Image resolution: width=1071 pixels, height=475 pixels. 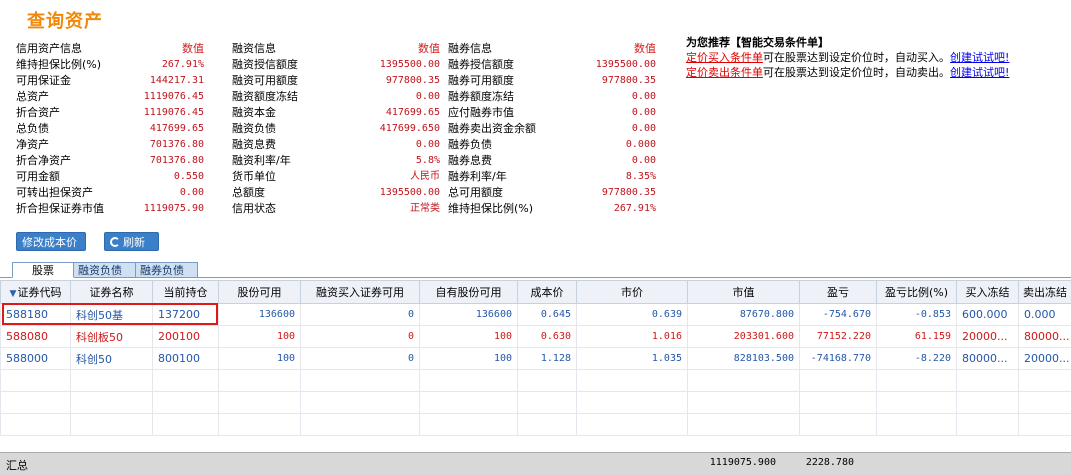 I want to click on col-header-name: 证券名称, so click(x=112, y=292).